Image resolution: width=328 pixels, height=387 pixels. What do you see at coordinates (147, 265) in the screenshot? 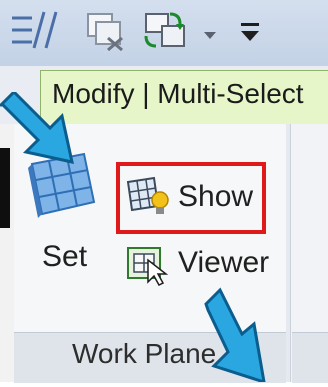
I see `work-plane-viewer-icon` at bounding box center [147, 265].